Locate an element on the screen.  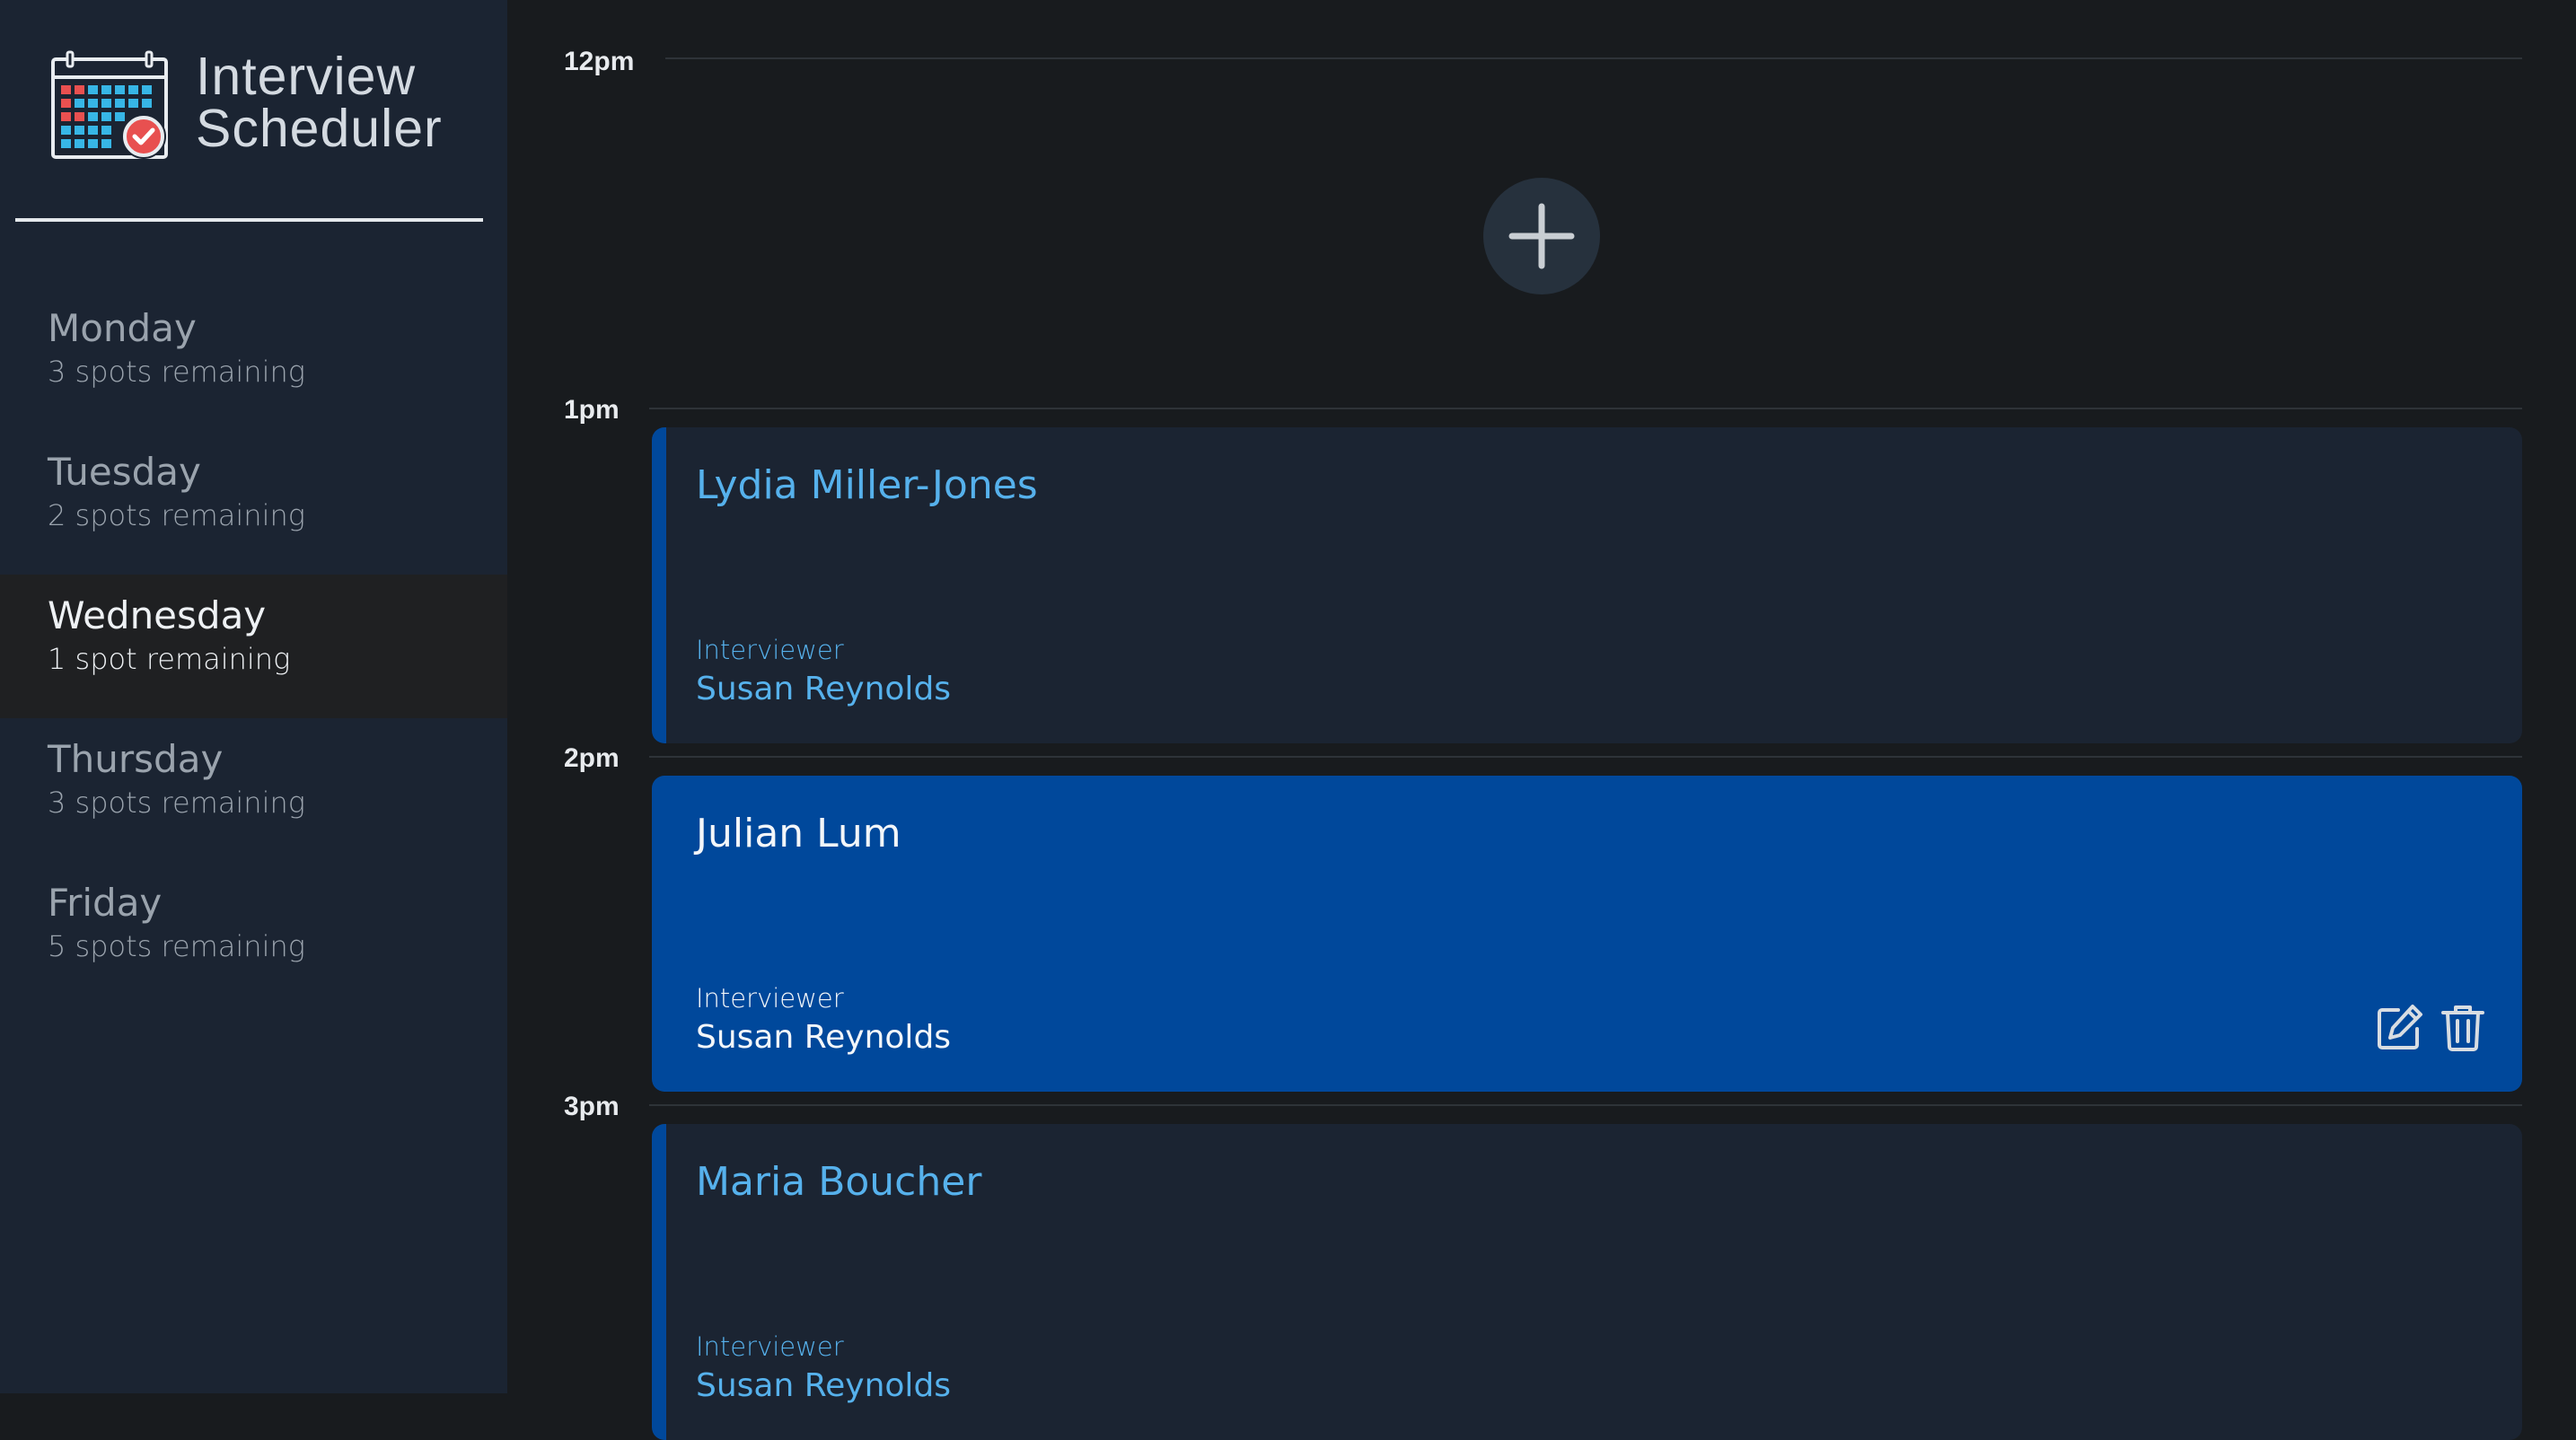
time-label: 2pm is located at coordinates (592, 758).